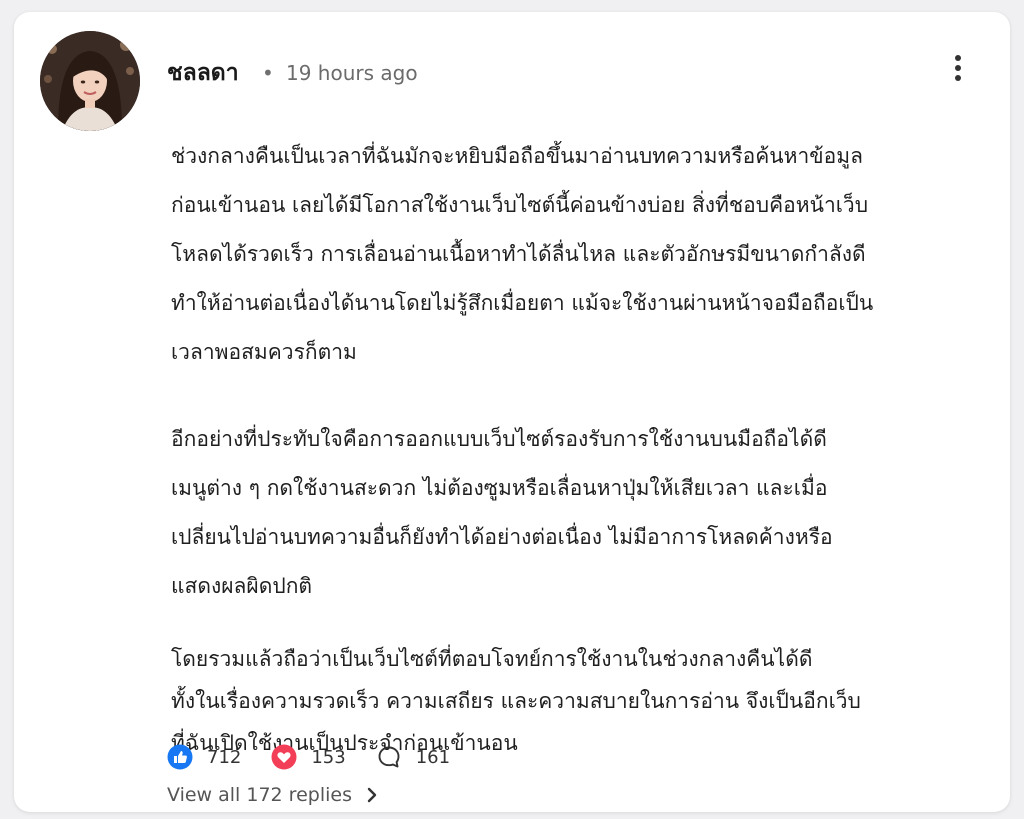 The width and height of the screenshot is (1024, 819). Describe the element at coordinates (328, 757) in the screenshot. I see `love-count: 153` at that location.